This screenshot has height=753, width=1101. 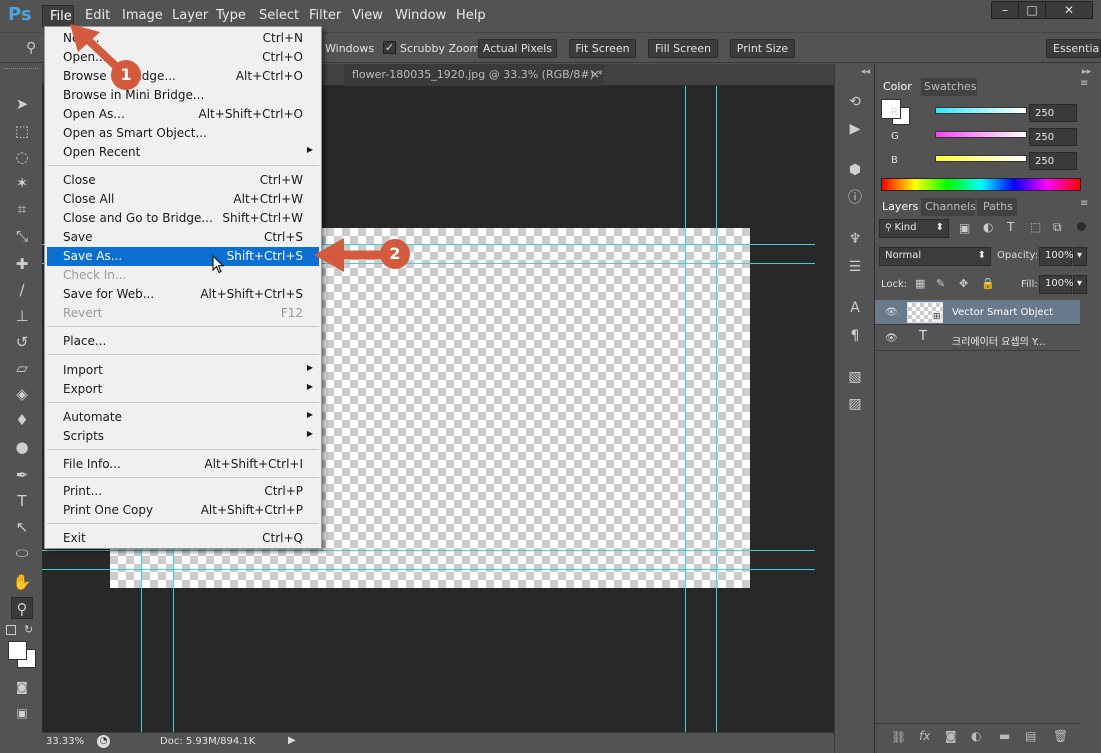 I want to click on green-slider, so click(x=981, y=134).